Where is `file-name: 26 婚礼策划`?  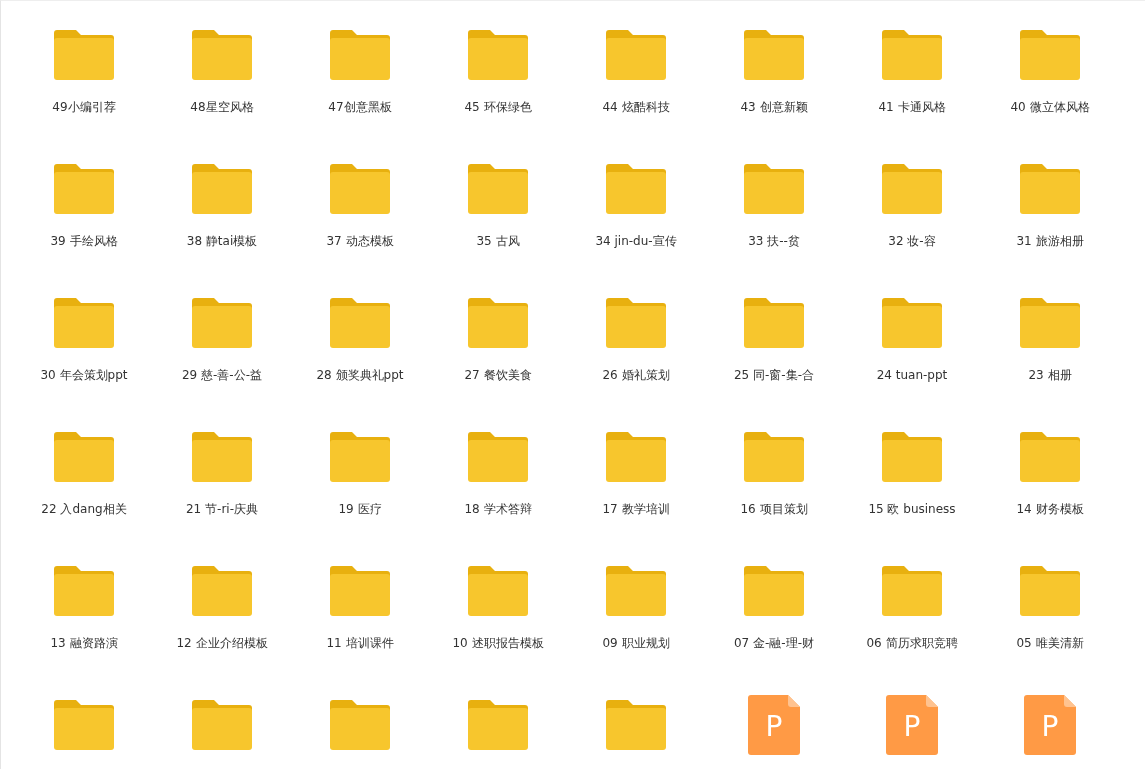 file-name: 26 婚礼策划 is located at coordinates (636, 375).